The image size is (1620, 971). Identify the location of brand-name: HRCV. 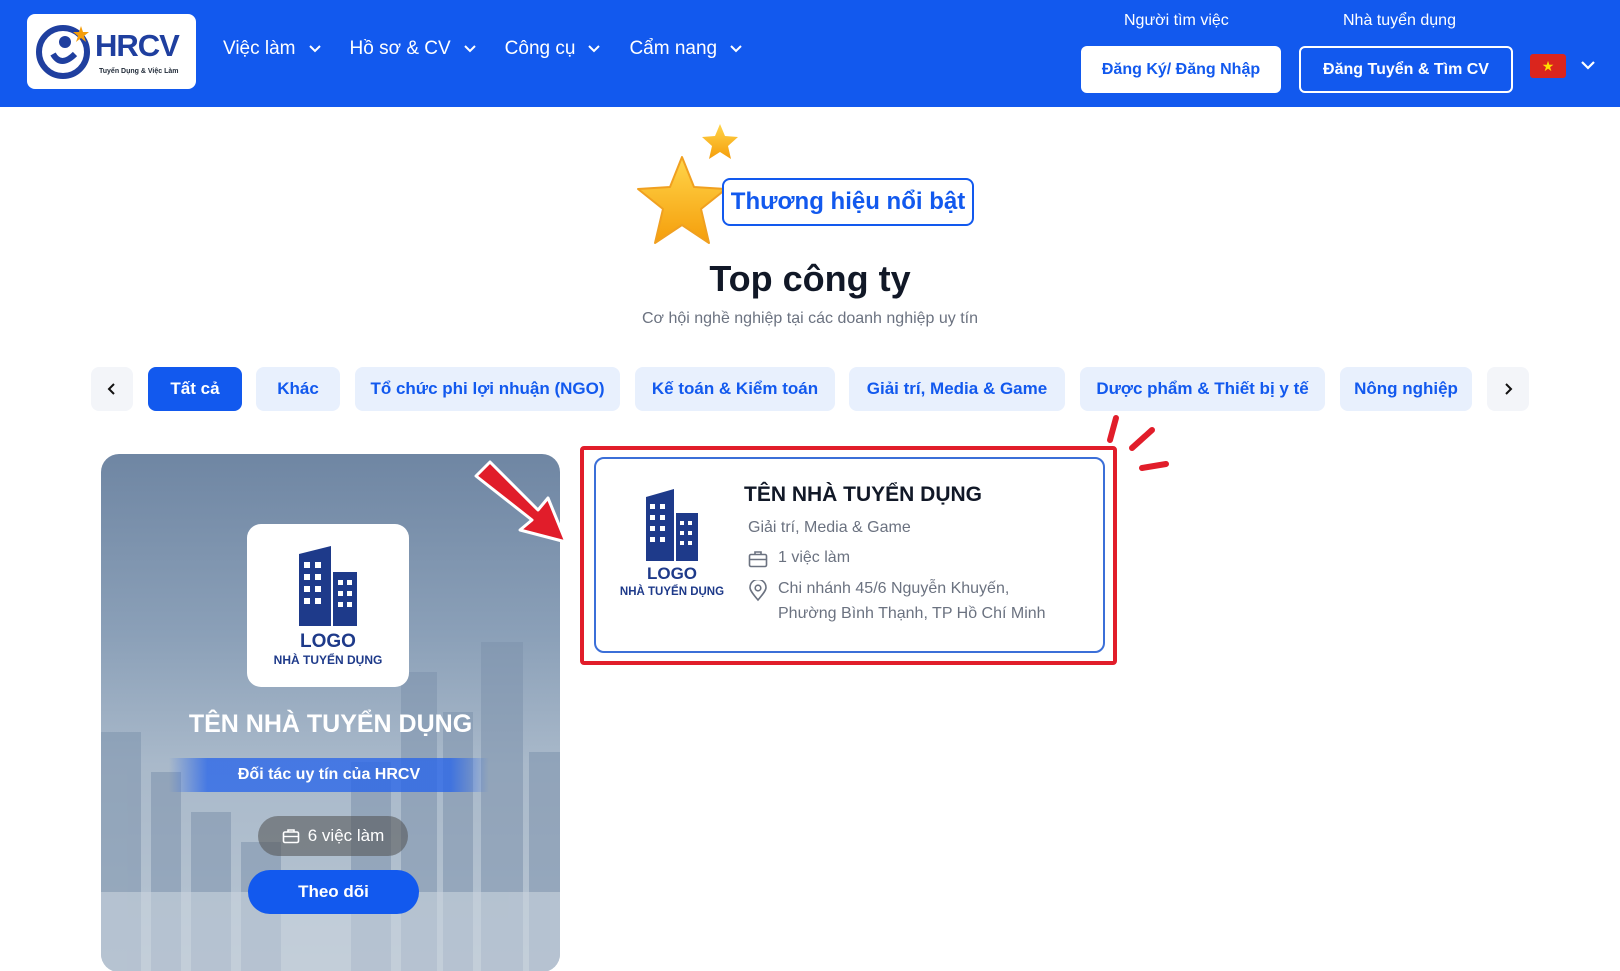
(137, 45).